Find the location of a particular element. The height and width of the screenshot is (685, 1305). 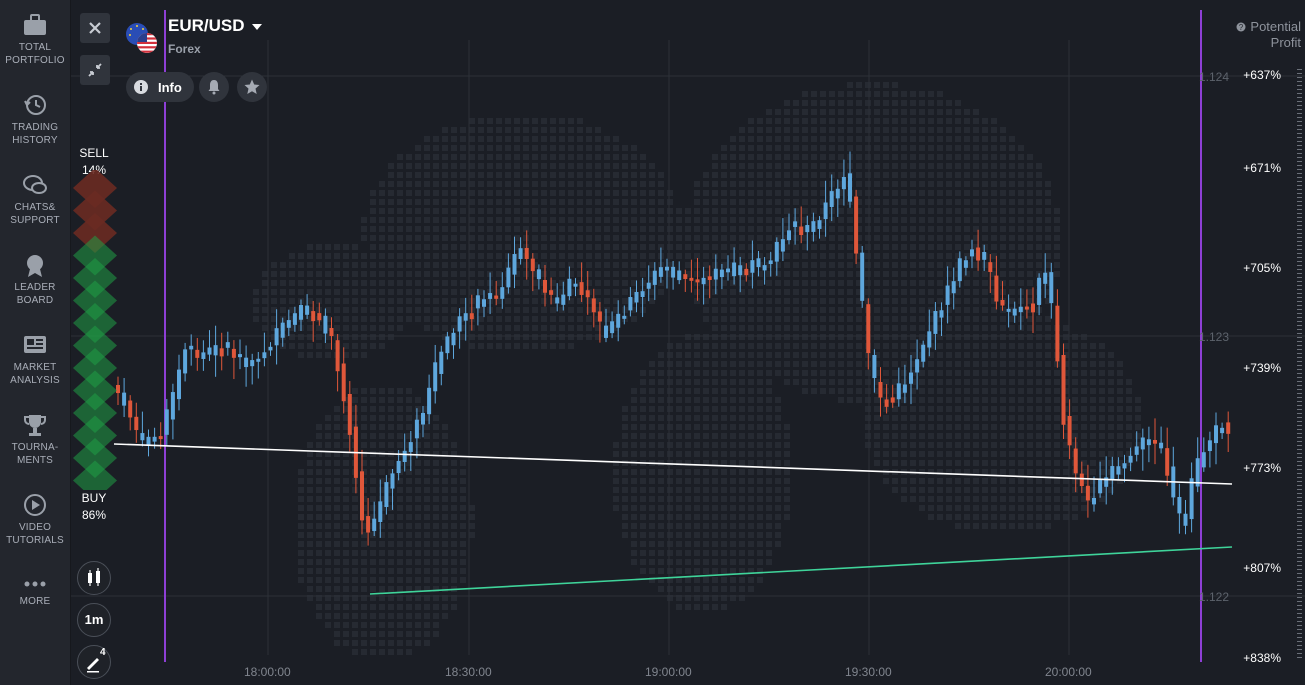

price-axis-label: 1.122 is located at coordinates (1214, 597).